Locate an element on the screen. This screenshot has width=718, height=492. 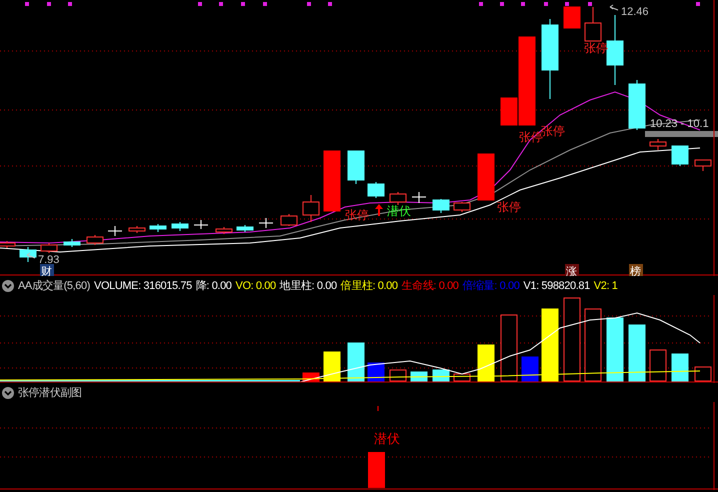
up-arrow-icon is located at coordinates (379, 210).